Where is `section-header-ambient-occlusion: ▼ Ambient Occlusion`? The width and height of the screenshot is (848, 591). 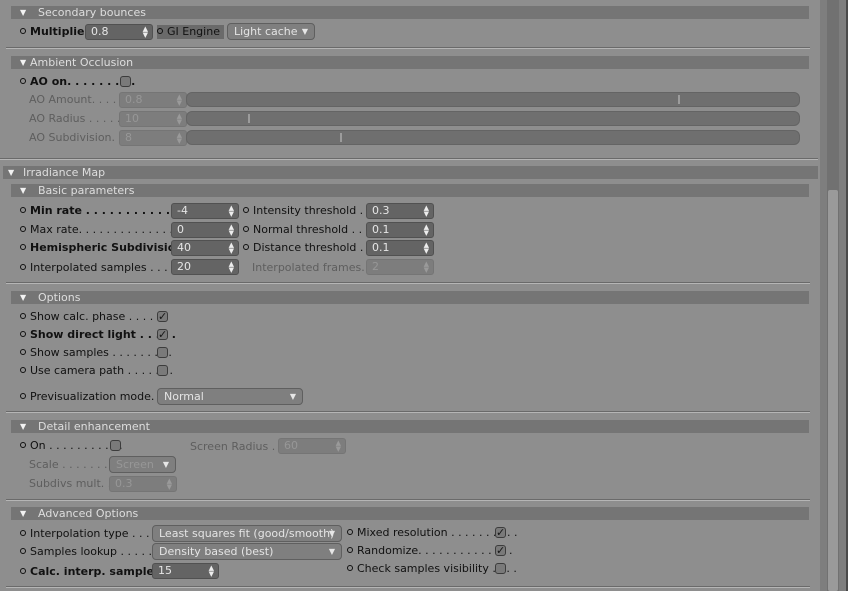 section-header-ambient-occlusion: ▼ Ambient Occlusion is located at coordinates (410, 62).